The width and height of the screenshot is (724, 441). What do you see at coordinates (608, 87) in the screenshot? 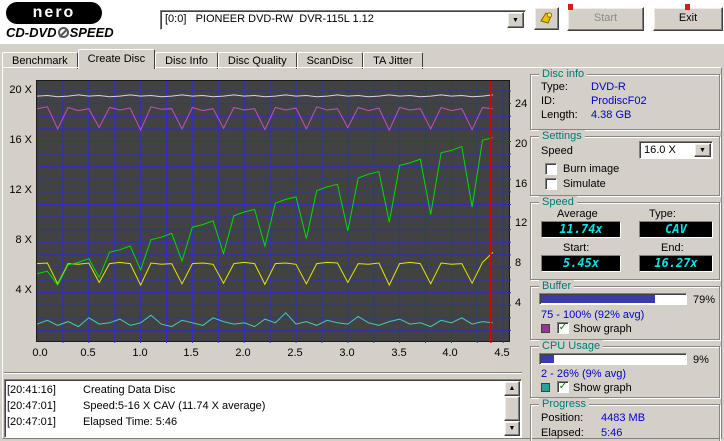
I see `disc-type-value: DVD-R` at bounding box center [608, 87].